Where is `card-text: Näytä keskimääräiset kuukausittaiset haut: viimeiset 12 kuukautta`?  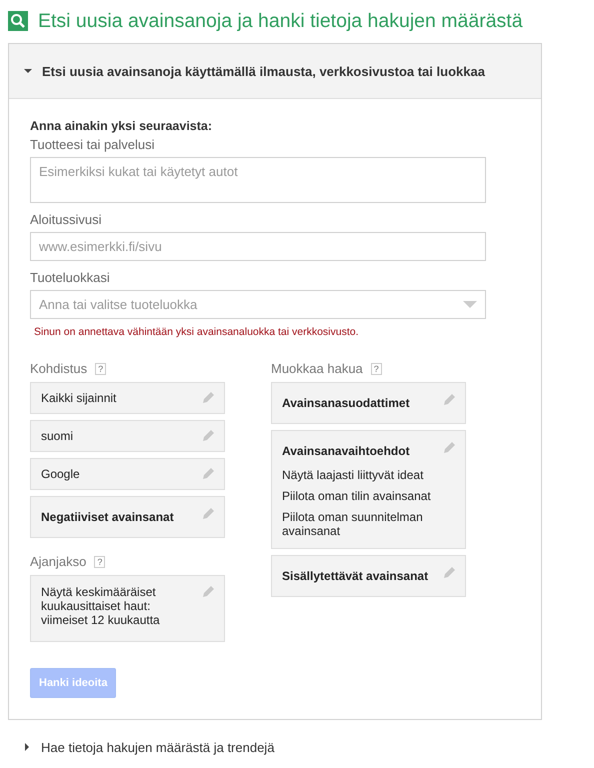 card-text: Näytä keskimääräiset kuukausittaiset haut: viimeiset 12 kuukautta is located at coordinates (101, 606).